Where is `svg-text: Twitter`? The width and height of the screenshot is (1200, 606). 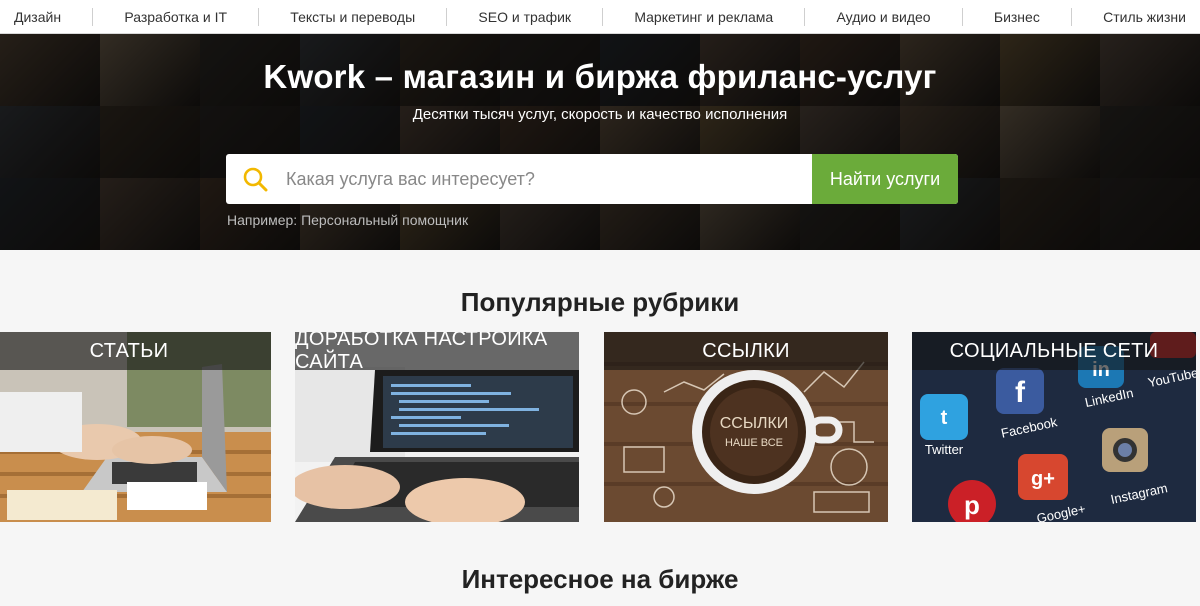 svg-text: Twitter is located at coordinates (944, 449).